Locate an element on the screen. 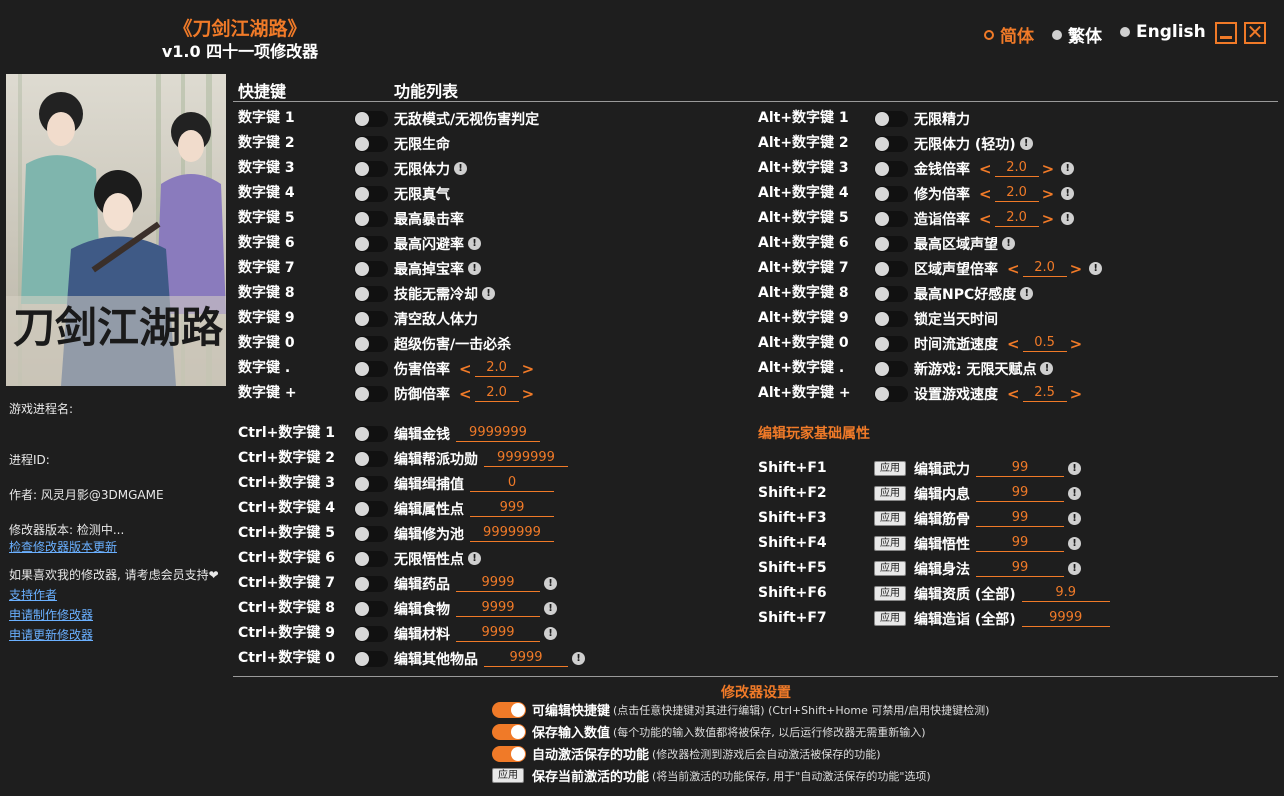  hotkey-label: 数字键 9 is located at coordinates (266, 318).